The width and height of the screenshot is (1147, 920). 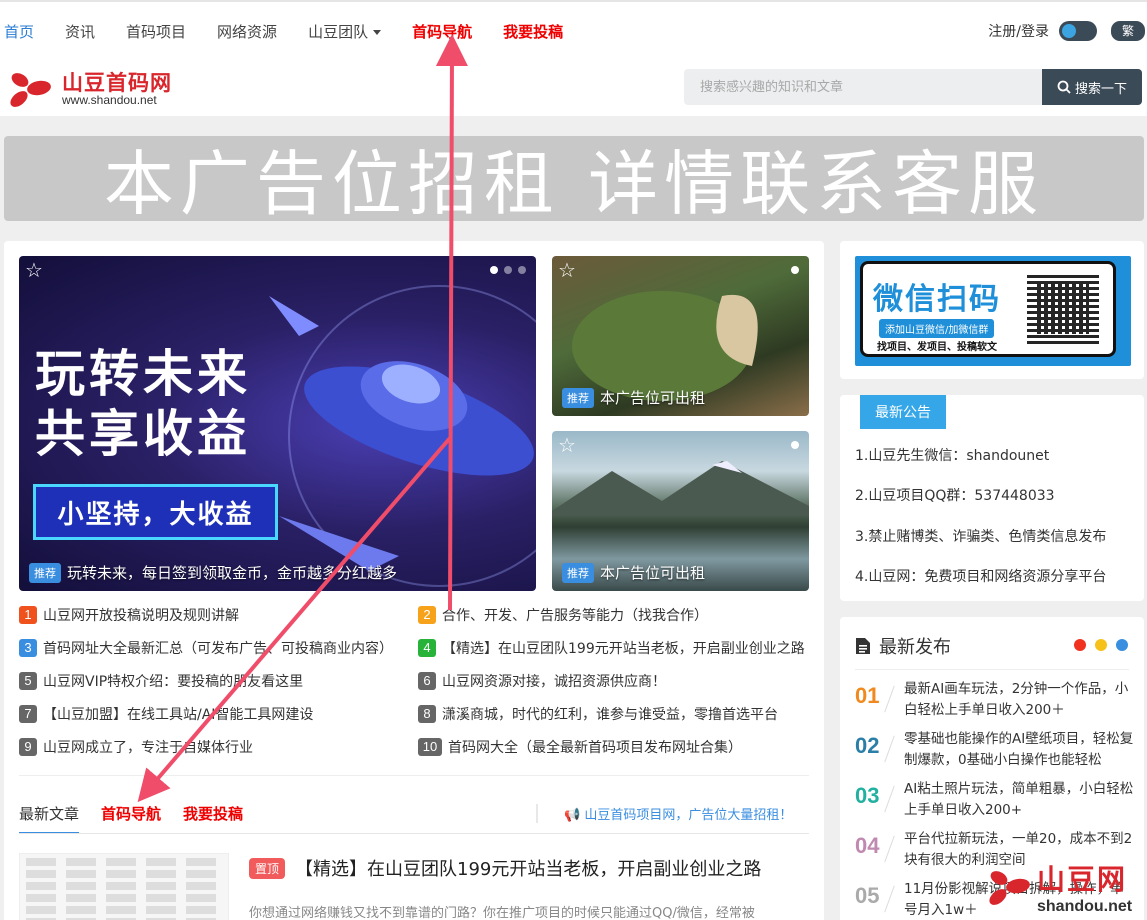 I want to click on list-item: 10 首码网大全（最全最新首码项目发布网址合集）, so click(x=580, y=747).